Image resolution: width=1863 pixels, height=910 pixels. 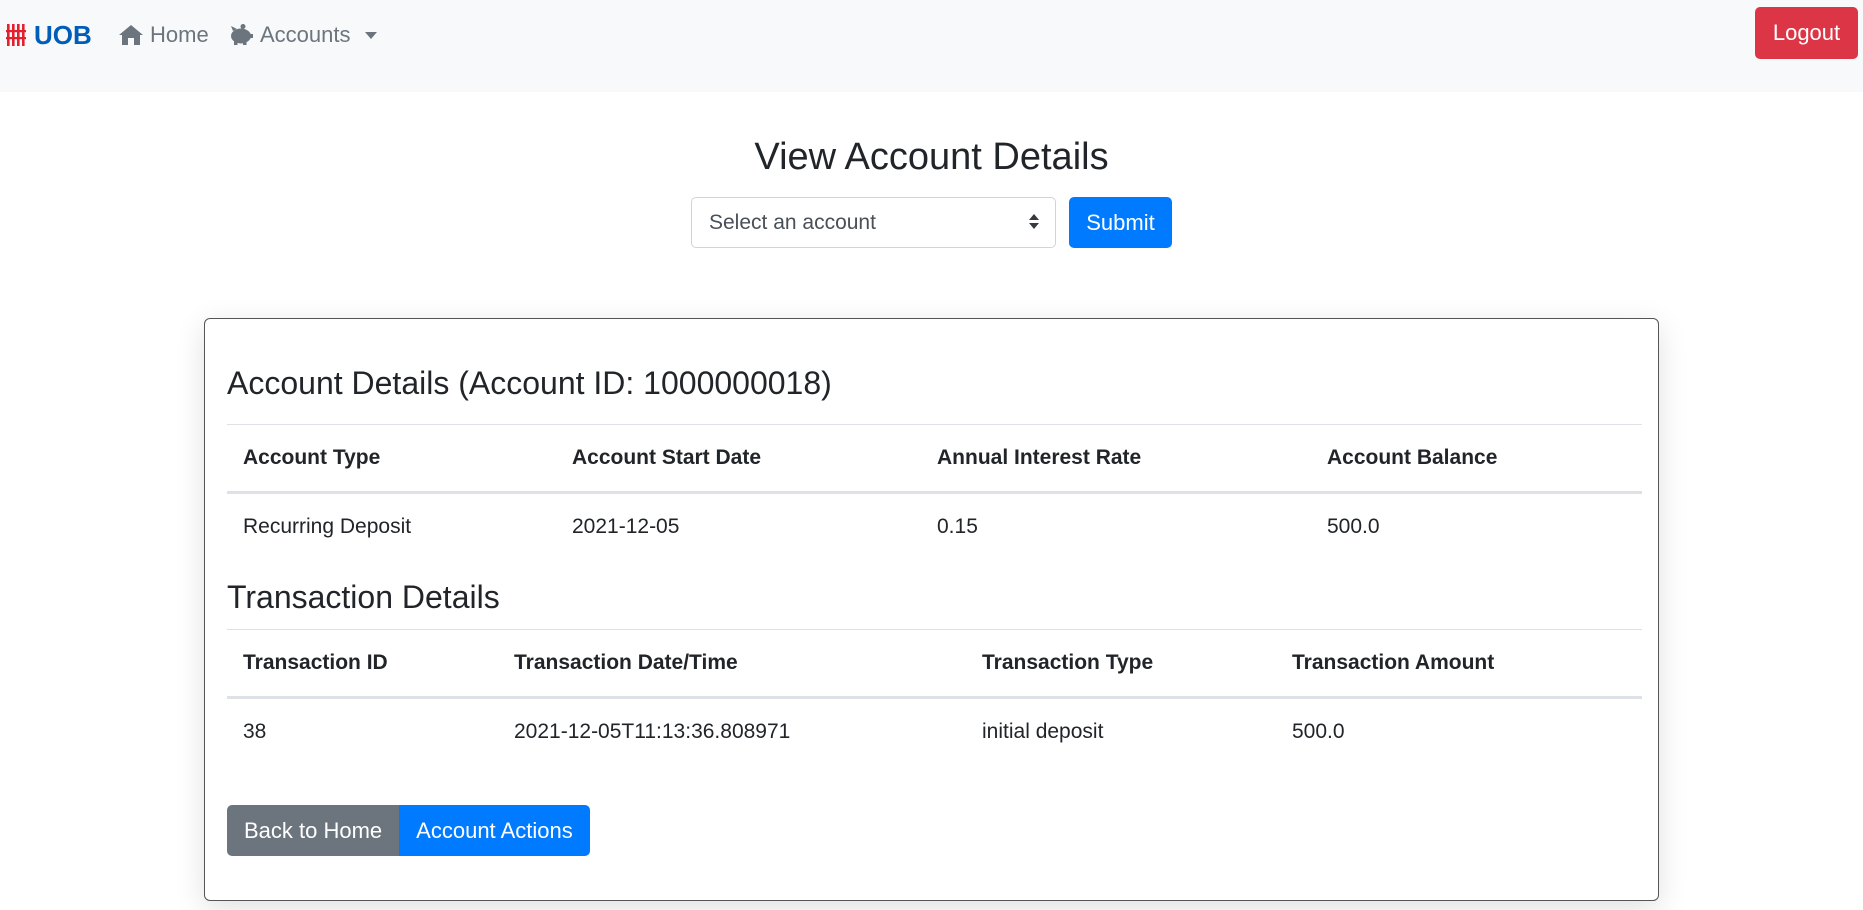 What do you see at coordinates (305, 34) in the screenshot?
I see `nav-accounts-label: Accounts` at bounding box center [305, 34].